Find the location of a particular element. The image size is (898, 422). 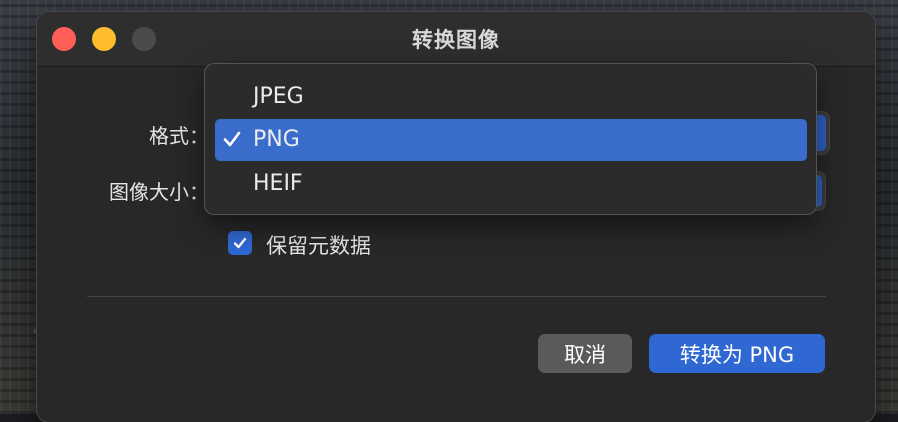

title-bar: 转换图像 is located at coordinates (456, 39).